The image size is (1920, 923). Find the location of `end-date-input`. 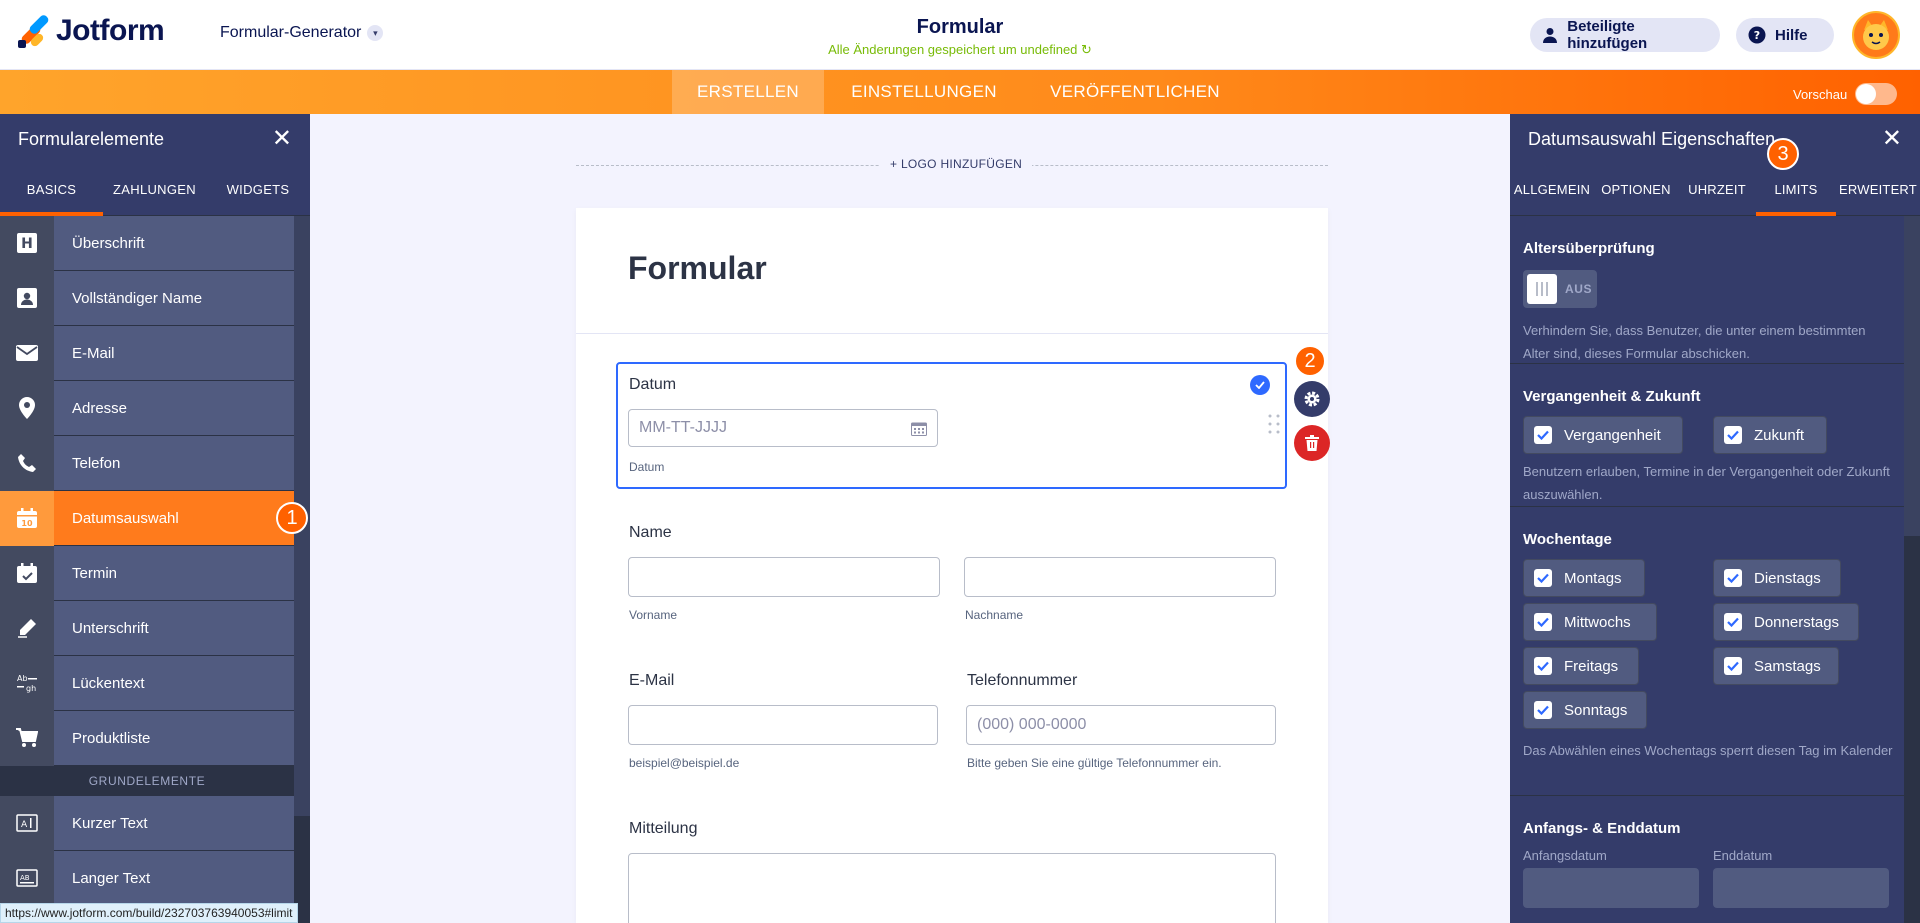

end-date-input is located at coordinates (1801, 888).